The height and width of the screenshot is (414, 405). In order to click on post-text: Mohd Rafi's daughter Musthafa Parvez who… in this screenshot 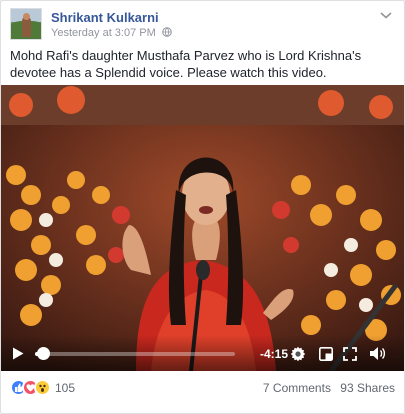, I will do `click(186, 64)`.